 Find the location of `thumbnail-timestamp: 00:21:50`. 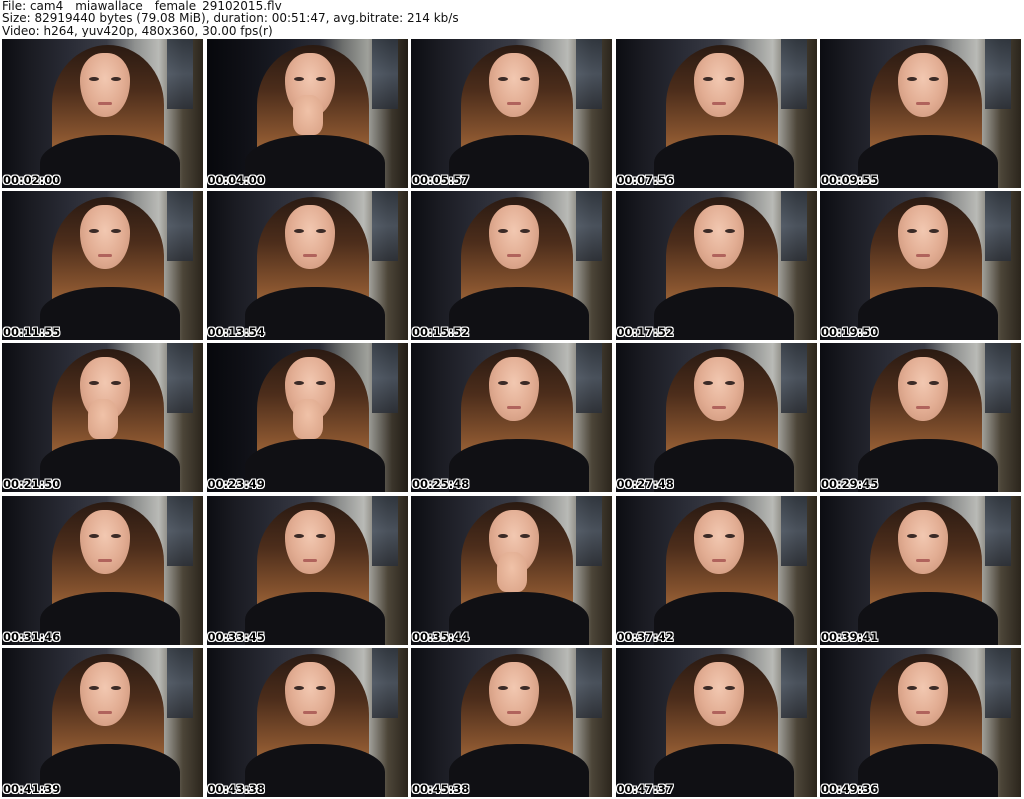

thumbnail-timestamp: 00:21:50 is located at coordinates (32, 484).